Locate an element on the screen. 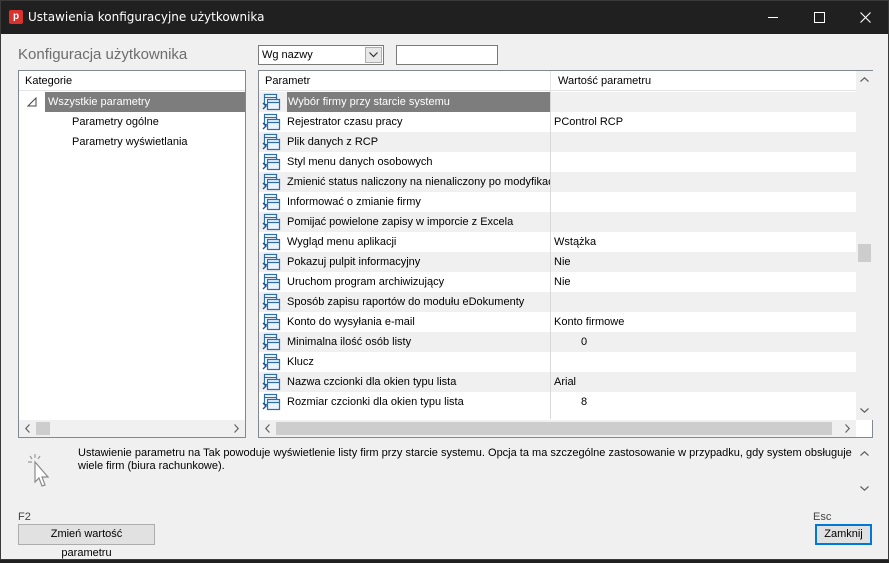 This screenshot has height=563, width=889. table-row: Rozmiar czcionki dla okien typu lista 8 is located at coordinates (557, 402).